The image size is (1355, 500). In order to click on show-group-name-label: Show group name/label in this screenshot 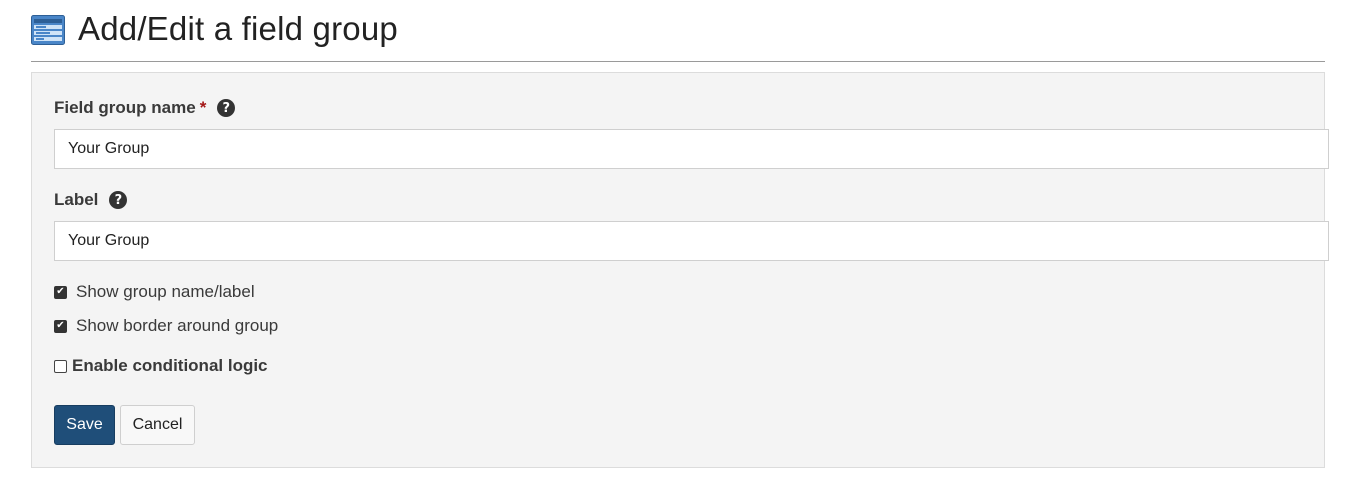, I will do `click(165, 291)`.